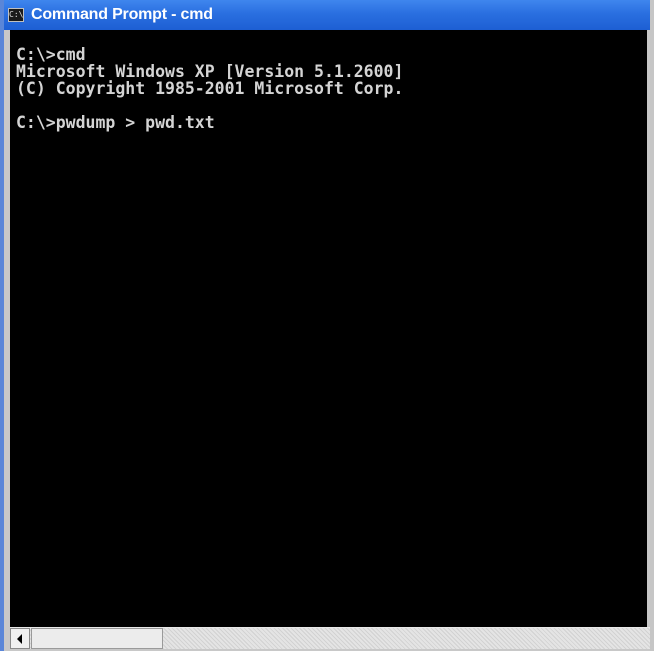 Image resolution: width=658 pixels, height=651 pixels. I want to click on scrollbar-thumb, so click(97, 638).